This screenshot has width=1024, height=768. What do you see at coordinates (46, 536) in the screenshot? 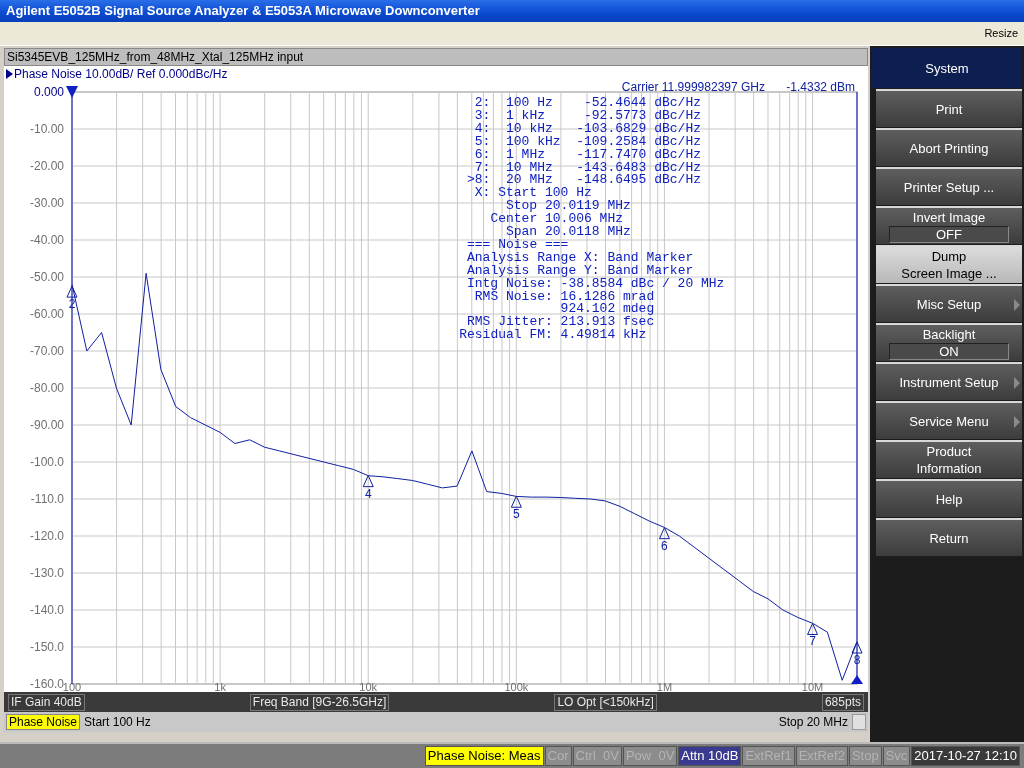
I see `y-axis-label: -120.0` at bounding box center [46, 536].